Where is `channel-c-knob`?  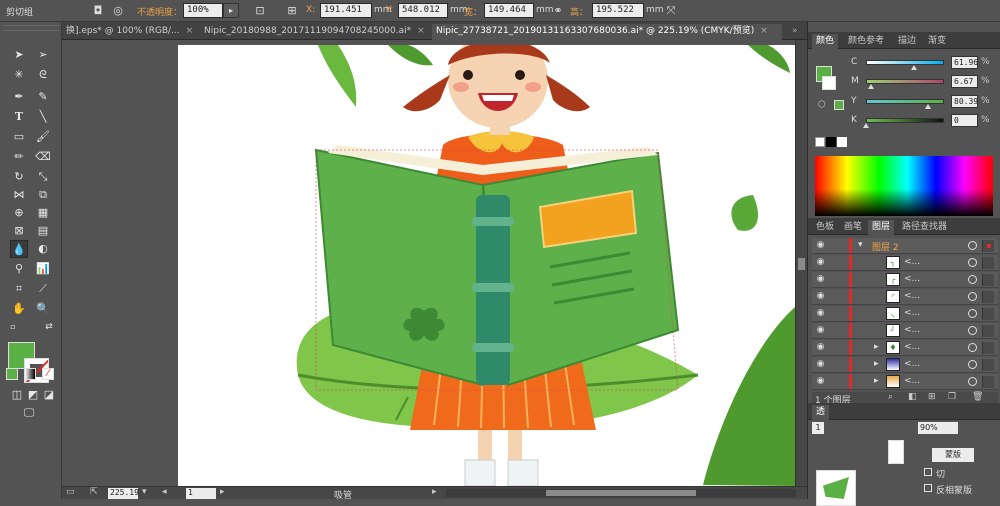 channel-c-knob is located at coordinates (914, 67).